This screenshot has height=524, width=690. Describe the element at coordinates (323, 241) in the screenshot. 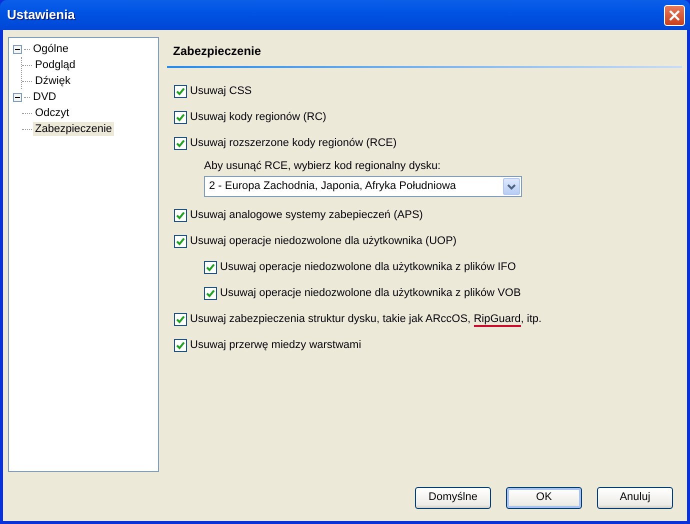

I see `checkbox-label: Usuwaj operacje niedozwolone dla użytkownika (UOP)` at that location.